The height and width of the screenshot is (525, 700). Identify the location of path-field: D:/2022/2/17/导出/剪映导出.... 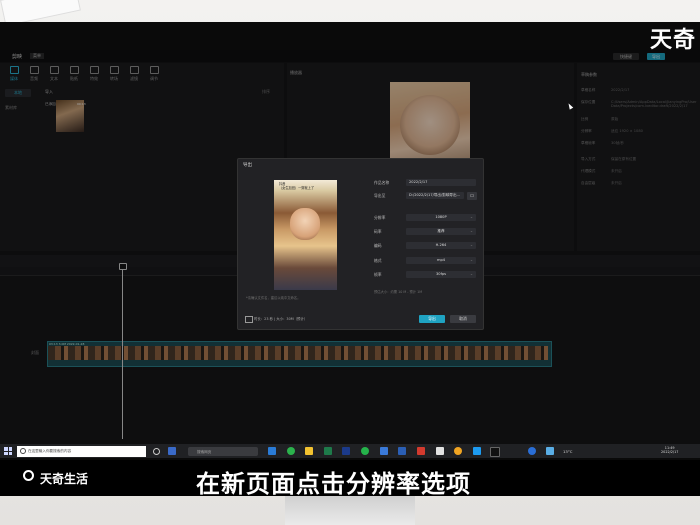
(435, 195).